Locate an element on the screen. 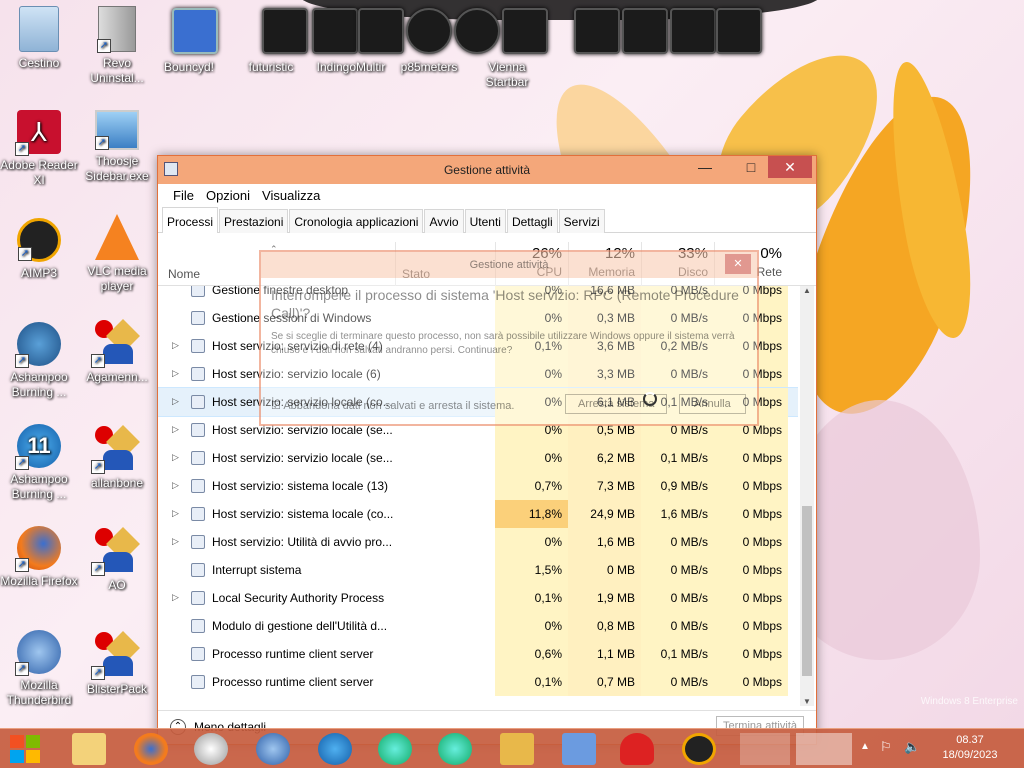  aimp-shortcut: ➚ AIMP3 is located at coordinates (39, 249).